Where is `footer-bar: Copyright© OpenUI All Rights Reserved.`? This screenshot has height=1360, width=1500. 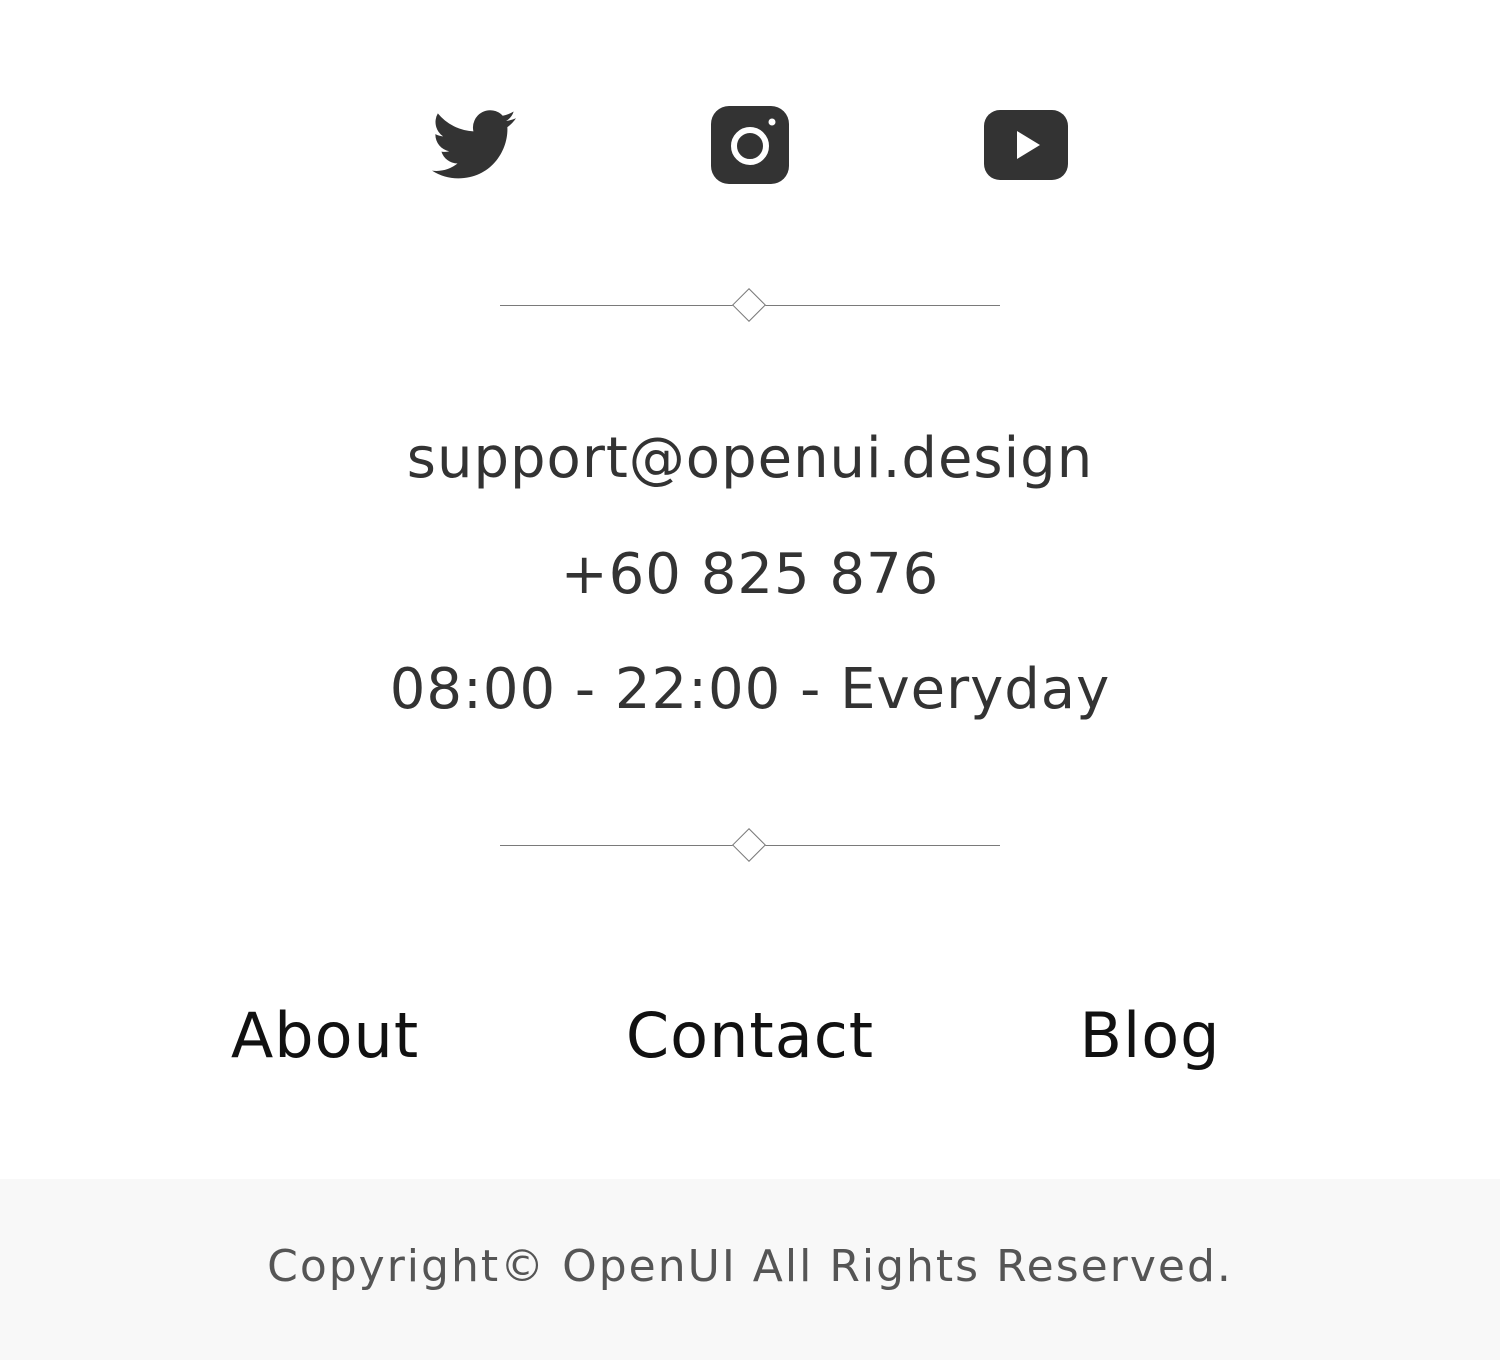
footer-bar: Copyright© OpenUI All Rights Reserved. is located at coordinates (750, 1269).